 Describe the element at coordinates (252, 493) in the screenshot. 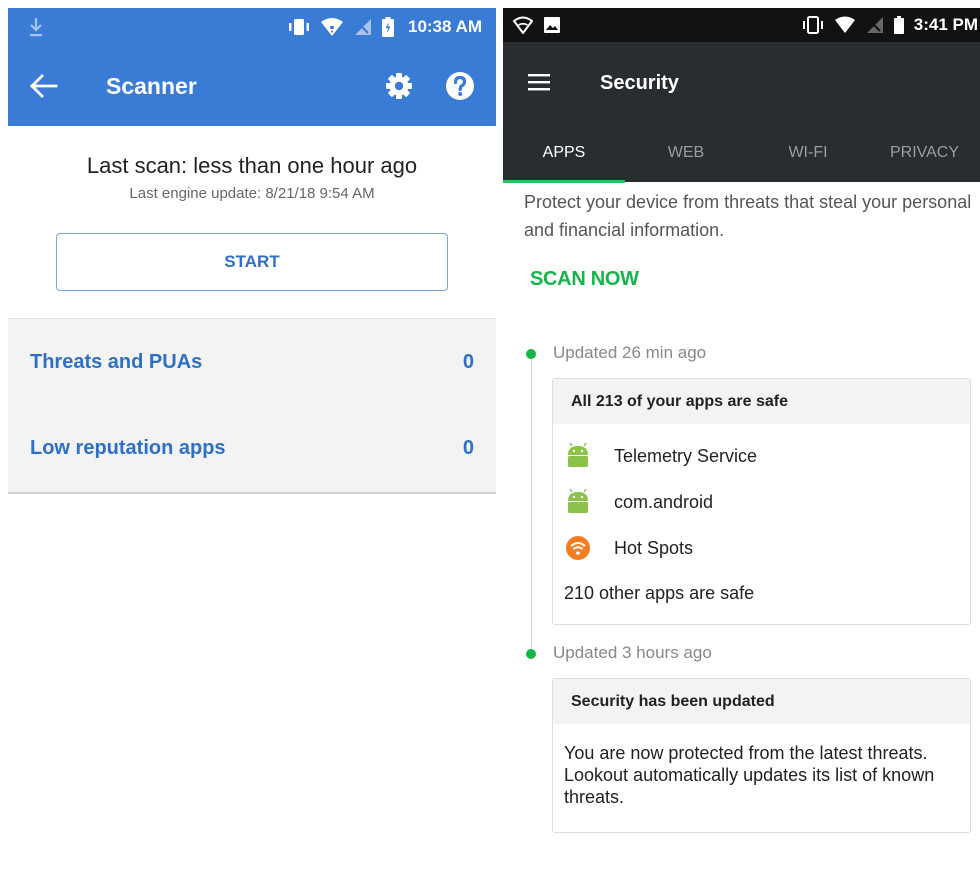

I see `divider` at that location.